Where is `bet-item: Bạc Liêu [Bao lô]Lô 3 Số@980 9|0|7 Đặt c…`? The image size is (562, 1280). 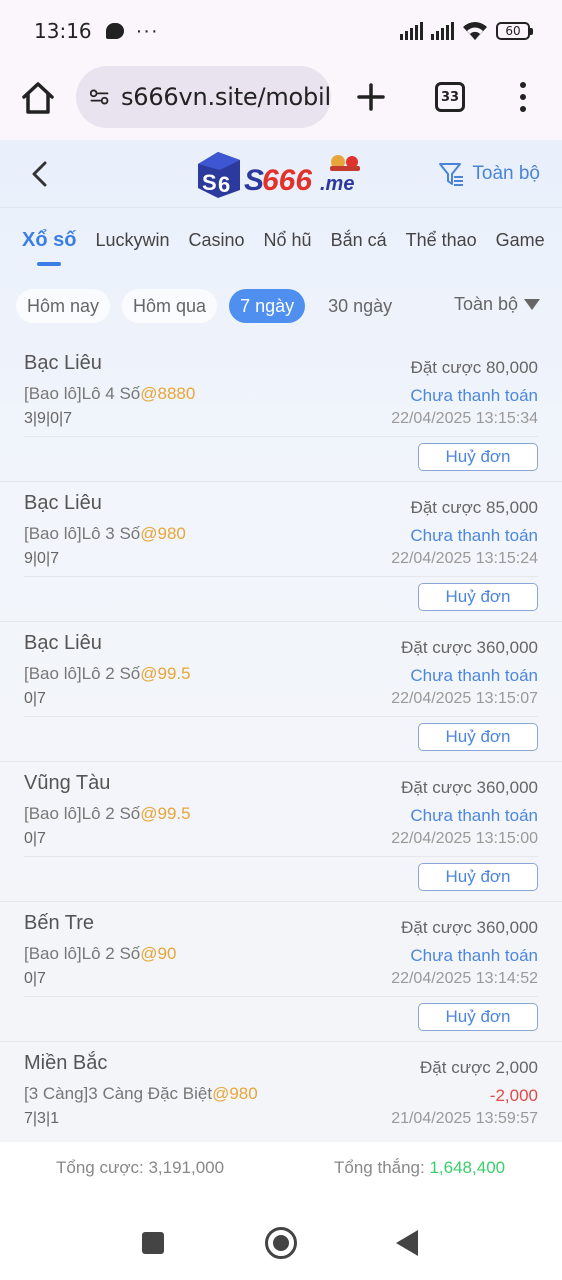
bet-item: Bạc Liêu [Bao lô]Lô 3 Số@980 9|0|7 Đặt c… is located at coordinates (281, 552).